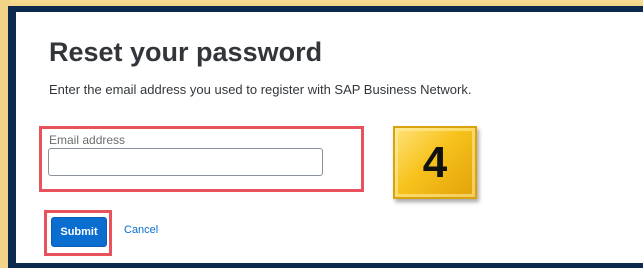 This screenshot has height=268, width=643. I want to click on submit-button: Submit, so click(79, 232).